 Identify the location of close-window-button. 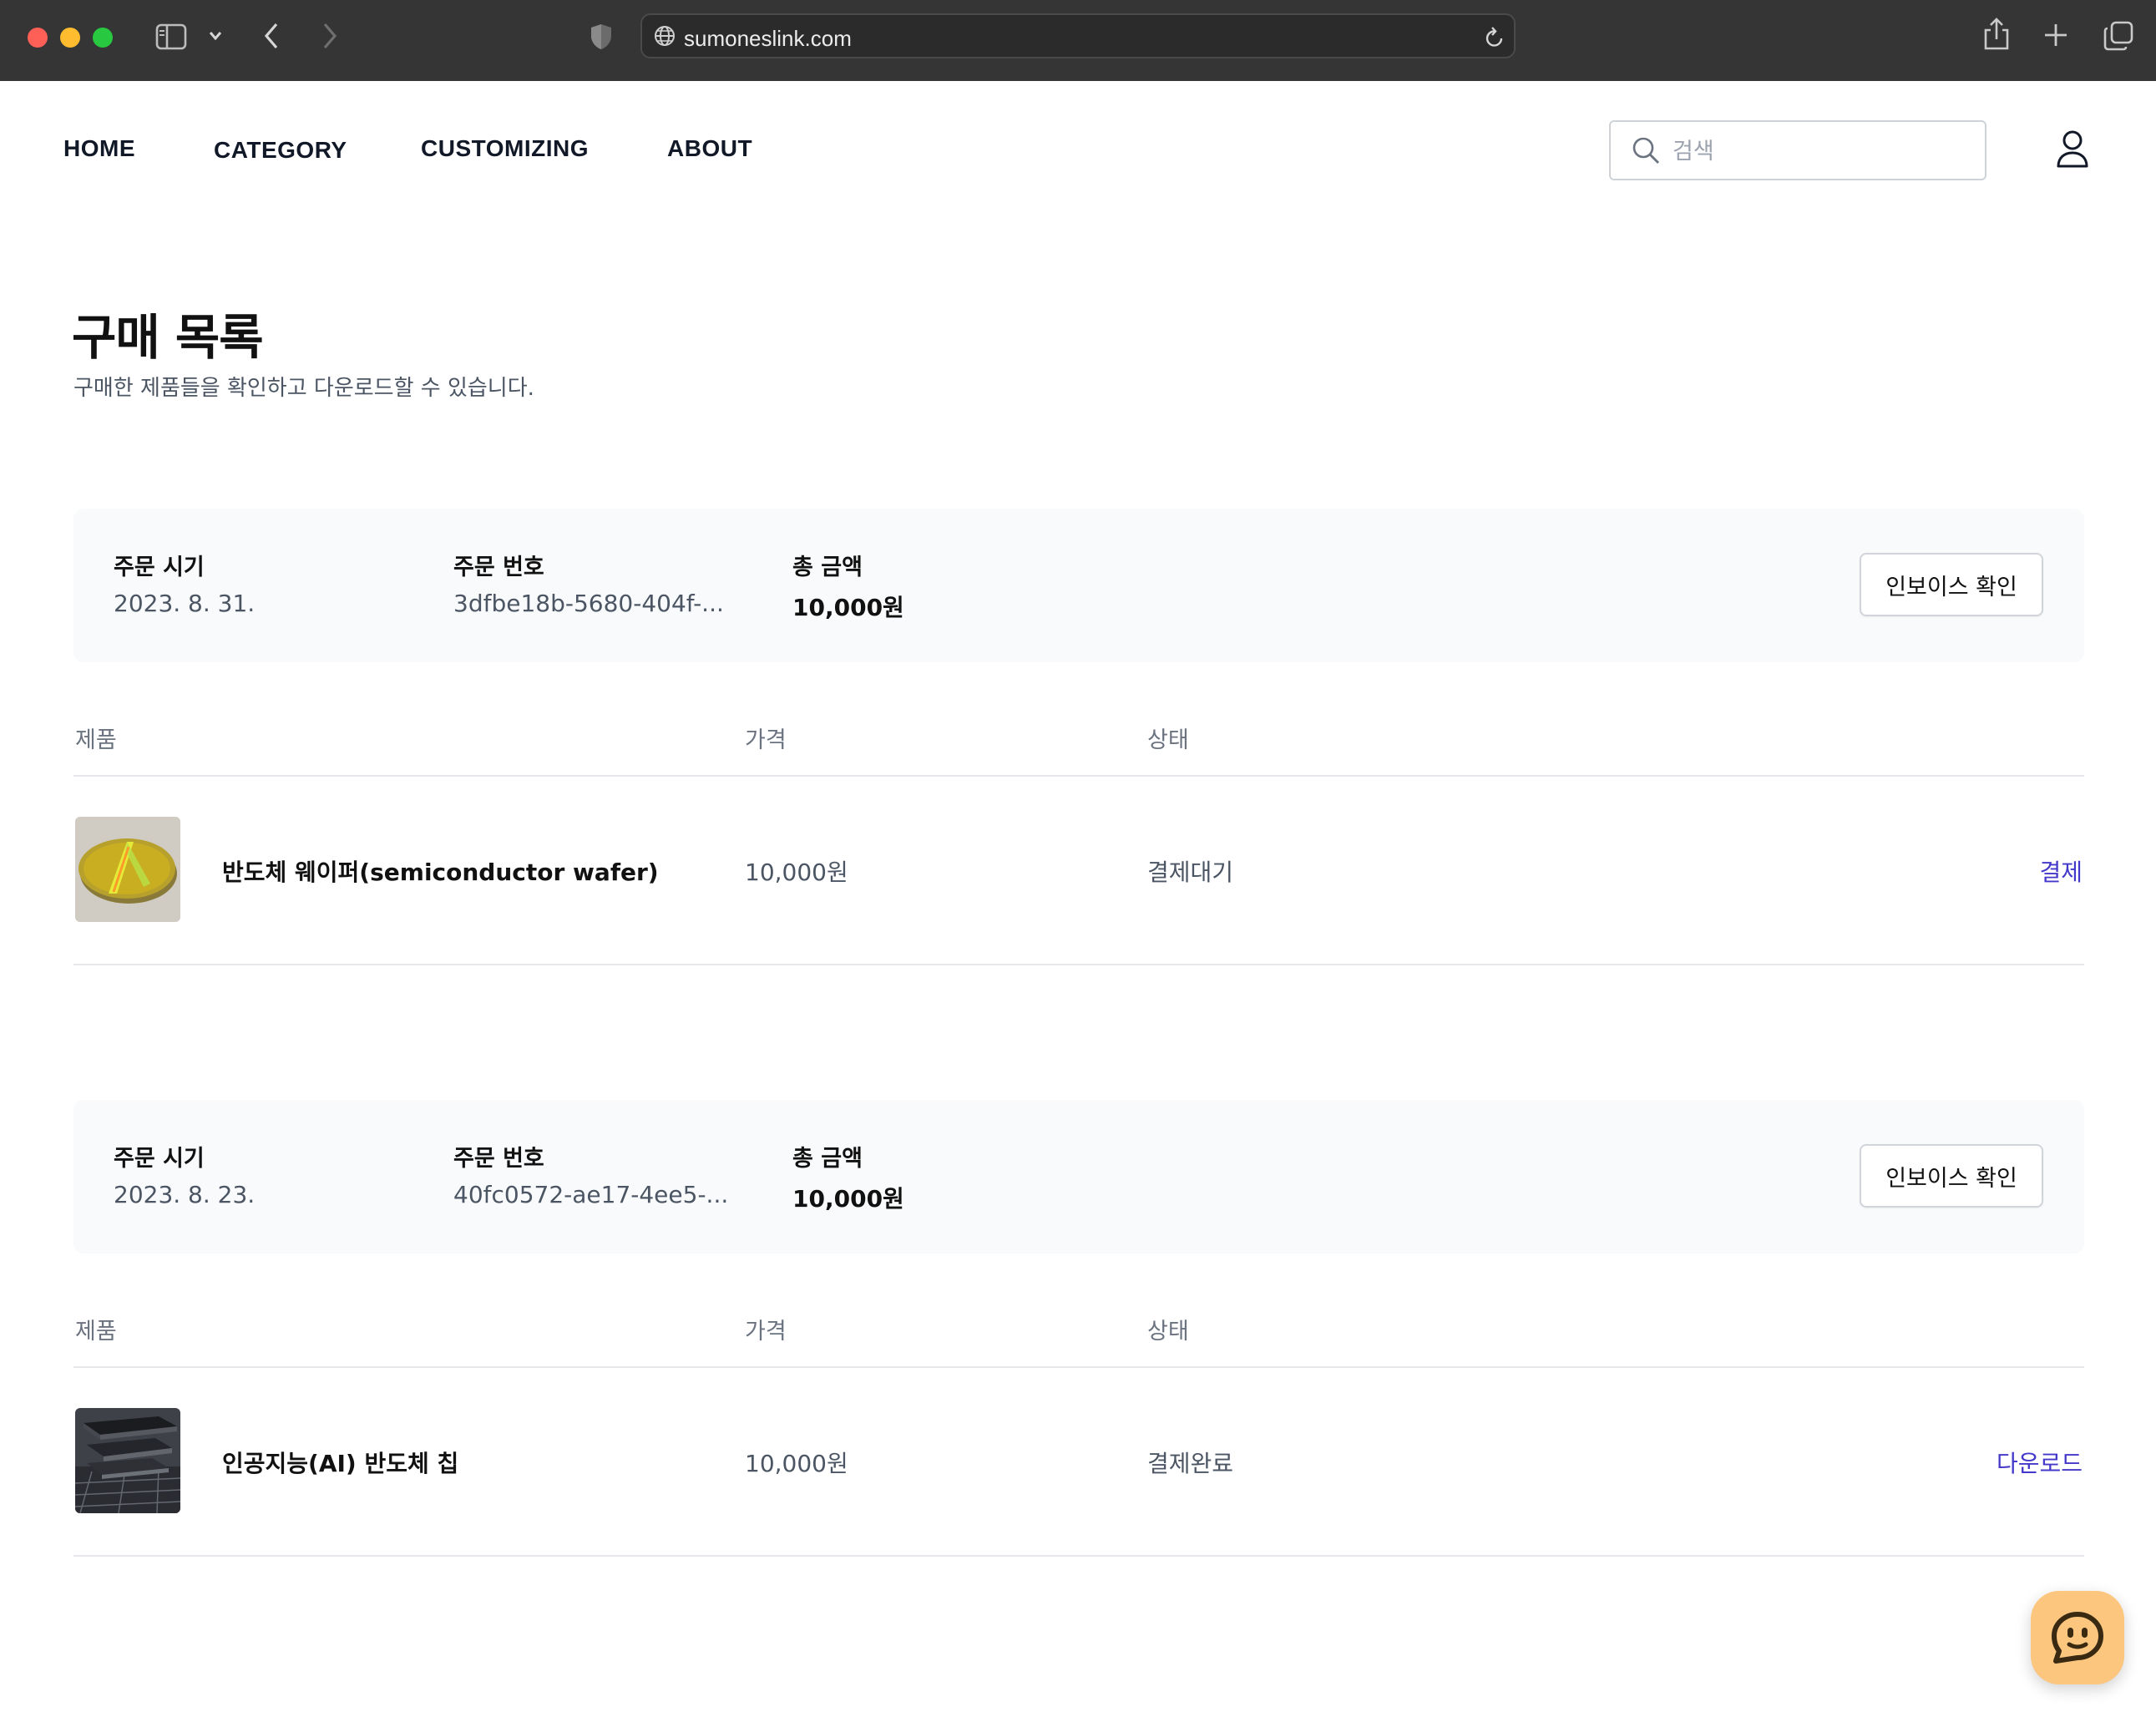
(38, 38).